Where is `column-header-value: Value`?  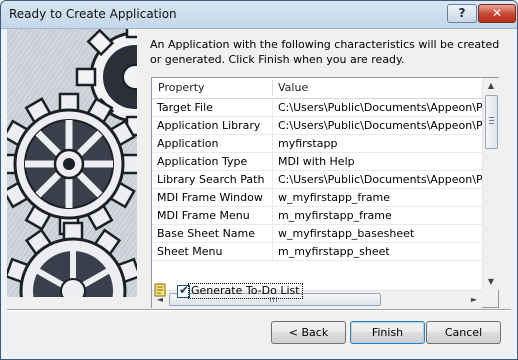 column-header-value: Value is located at coordinates (377, 88).